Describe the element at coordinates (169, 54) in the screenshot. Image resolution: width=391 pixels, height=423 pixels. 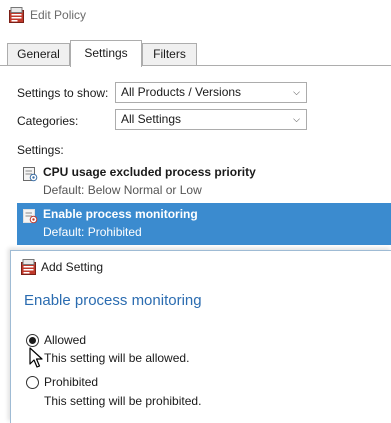
I see `tab-filters: Filters` at that location.